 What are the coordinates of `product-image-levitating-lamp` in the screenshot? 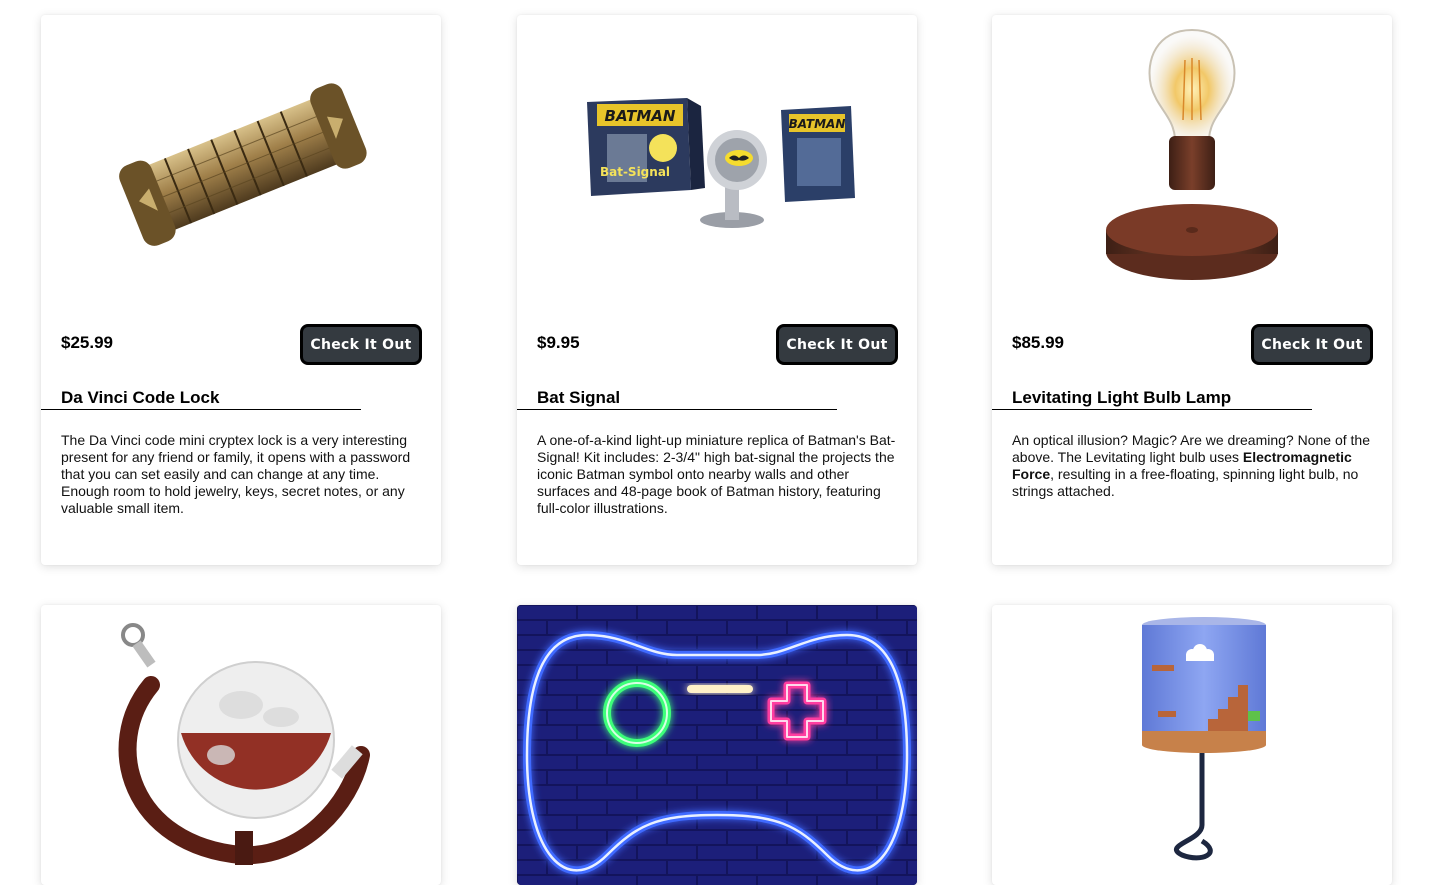 It's located at (1192, 160).